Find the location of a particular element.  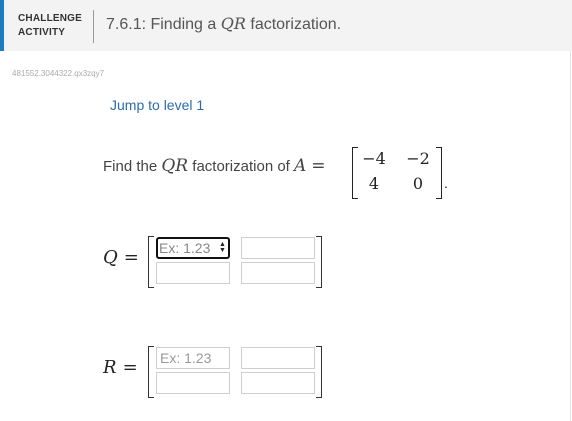

matrix-a-r2c1: 4 is located at coordinates (374, 183).